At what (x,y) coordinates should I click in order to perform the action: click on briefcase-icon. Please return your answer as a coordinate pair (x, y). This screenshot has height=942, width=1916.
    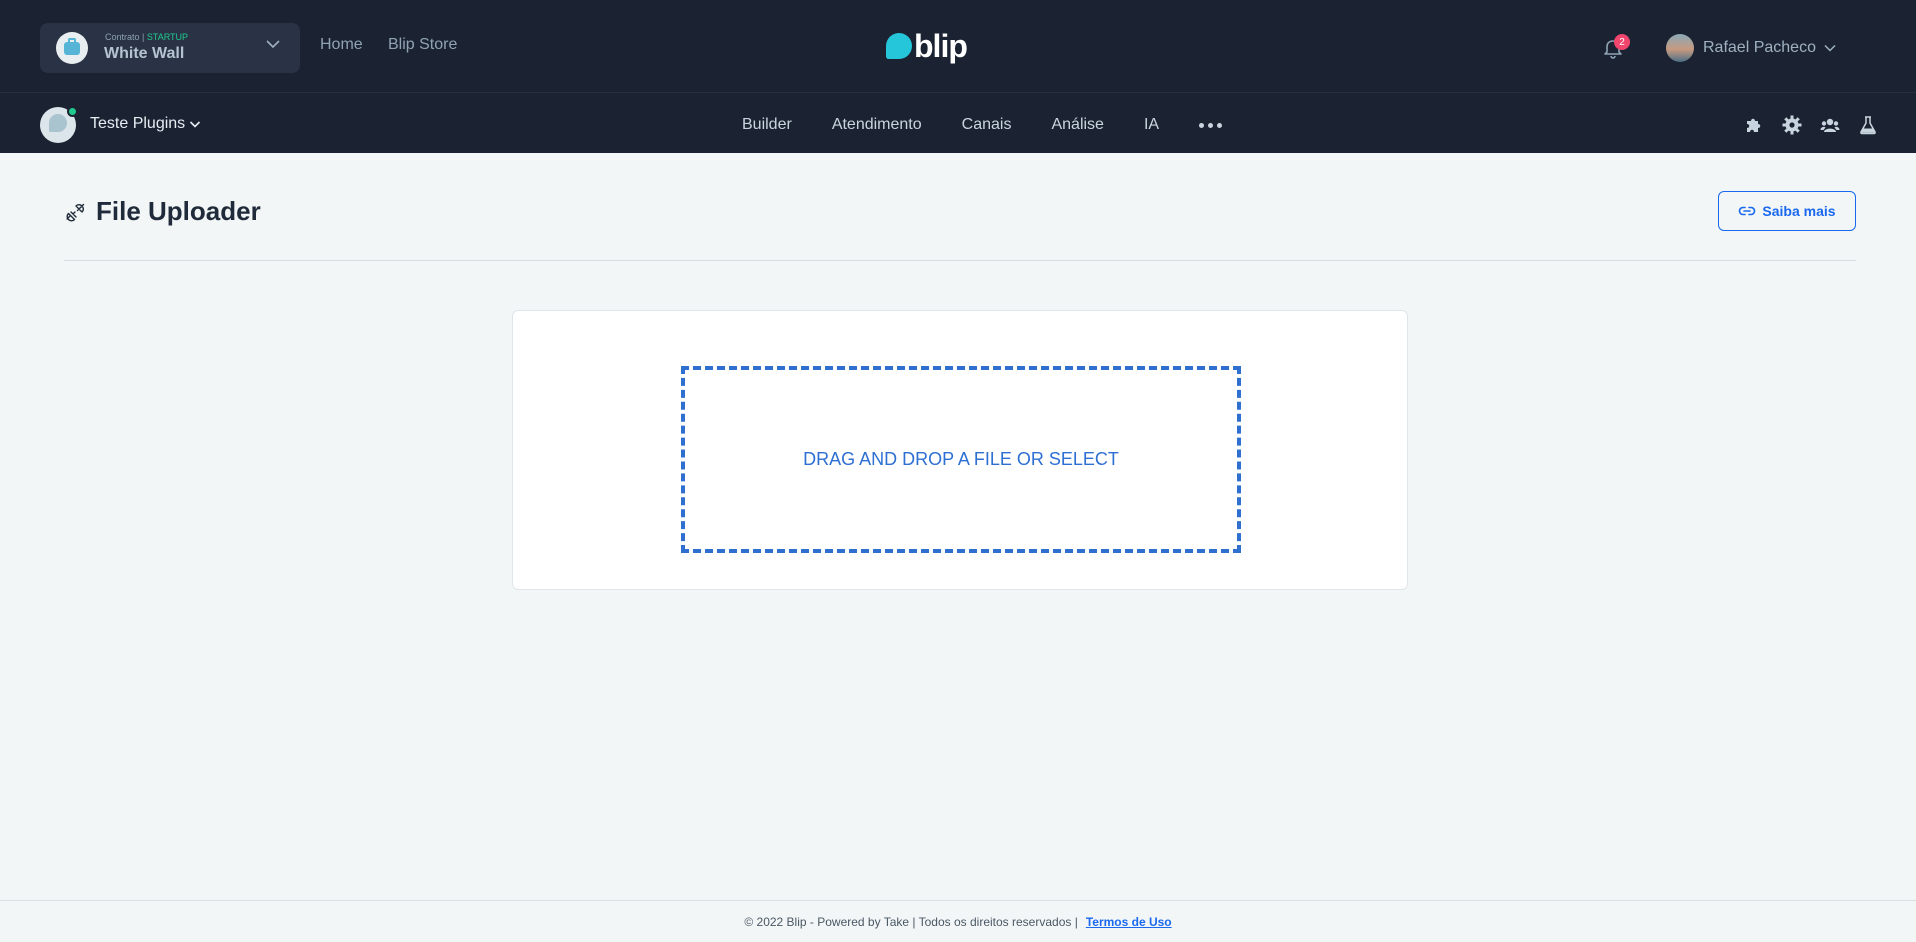
    Looking at the image, I should click on (72, 48).